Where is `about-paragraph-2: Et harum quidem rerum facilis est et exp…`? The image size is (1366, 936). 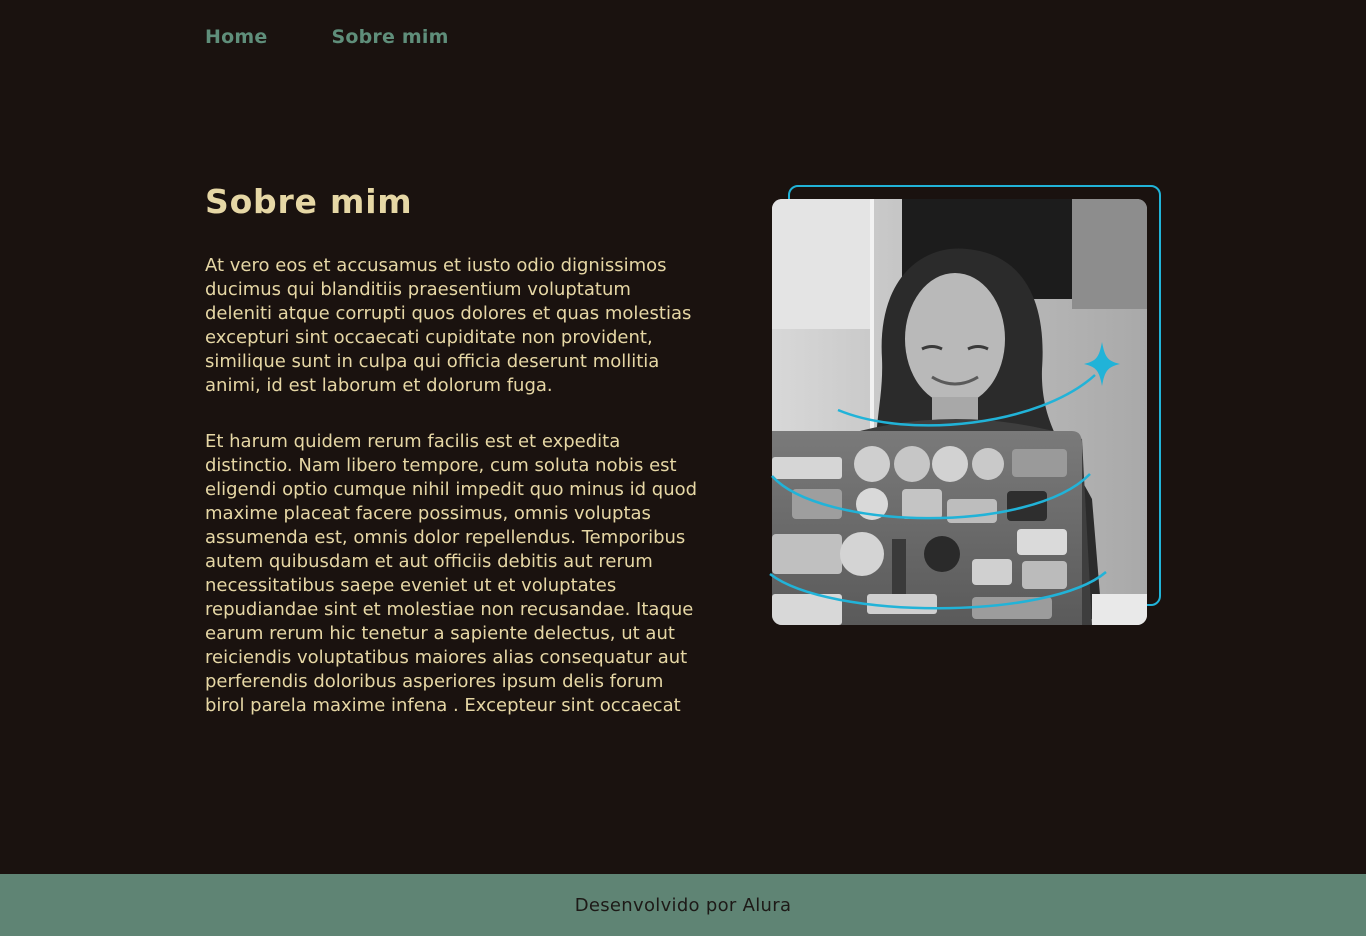 about-paragraph-2: Et harum quidem rerum facilis est et exp… is located at coordinates (451, 573).